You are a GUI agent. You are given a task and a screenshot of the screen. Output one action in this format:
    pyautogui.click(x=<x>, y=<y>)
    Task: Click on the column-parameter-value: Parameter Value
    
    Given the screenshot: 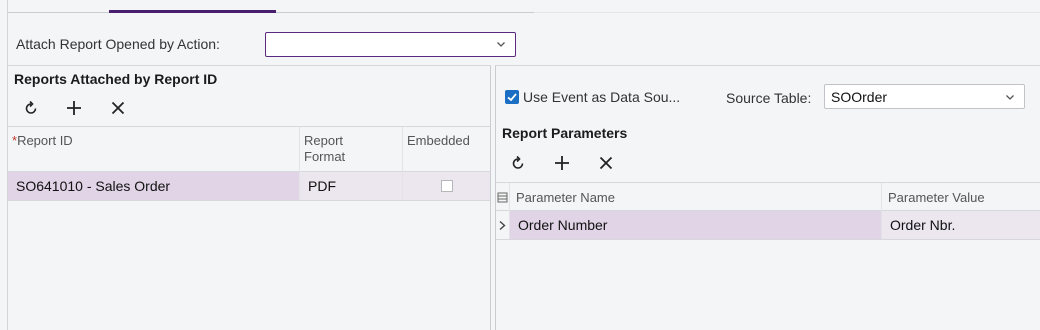 What is the action you would take?
    pyautogui.click(x=961, y=197)
    